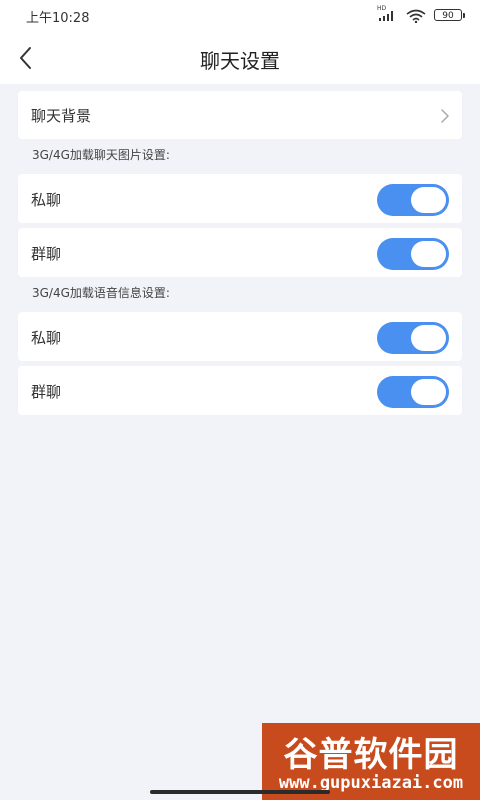  What do you see at coordinates (240, 61) in the screenshot?
I see `page-title: 聊天设置` at bounding box center [240, 61].